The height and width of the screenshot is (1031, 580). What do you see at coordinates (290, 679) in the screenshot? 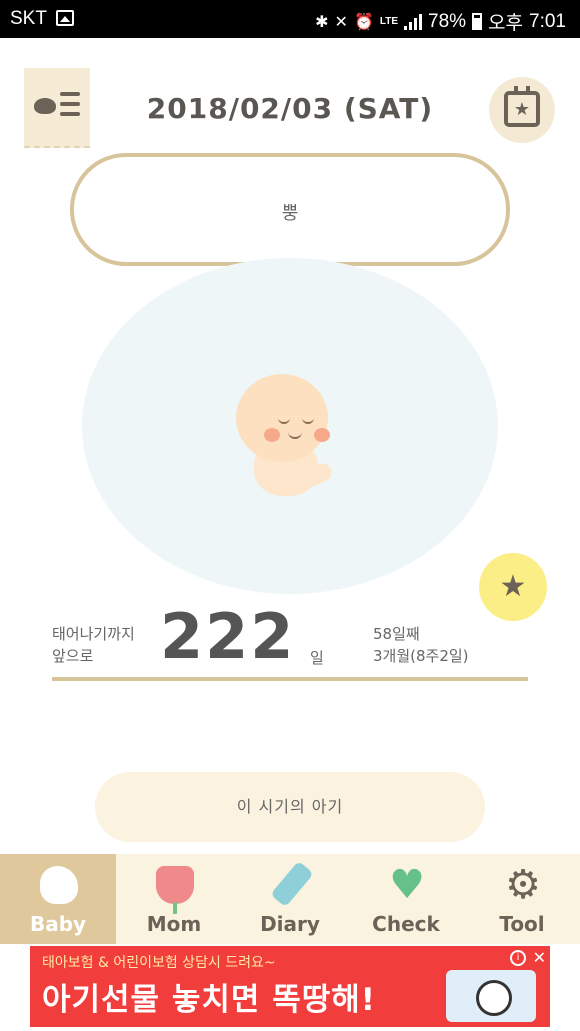
I see `countdown-divider` at bounding box center [290, 679].